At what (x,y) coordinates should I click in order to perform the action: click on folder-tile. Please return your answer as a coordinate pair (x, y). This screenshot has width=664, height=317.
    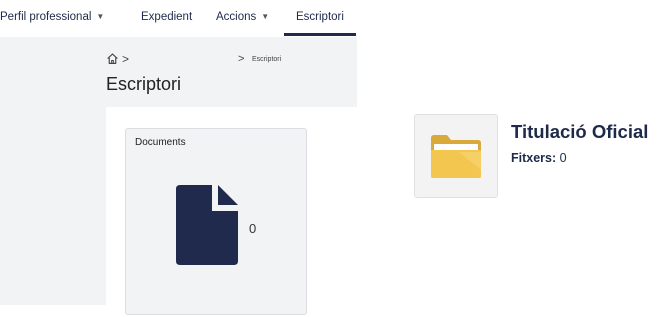
    Looking at the image, I should click on (456, 156).